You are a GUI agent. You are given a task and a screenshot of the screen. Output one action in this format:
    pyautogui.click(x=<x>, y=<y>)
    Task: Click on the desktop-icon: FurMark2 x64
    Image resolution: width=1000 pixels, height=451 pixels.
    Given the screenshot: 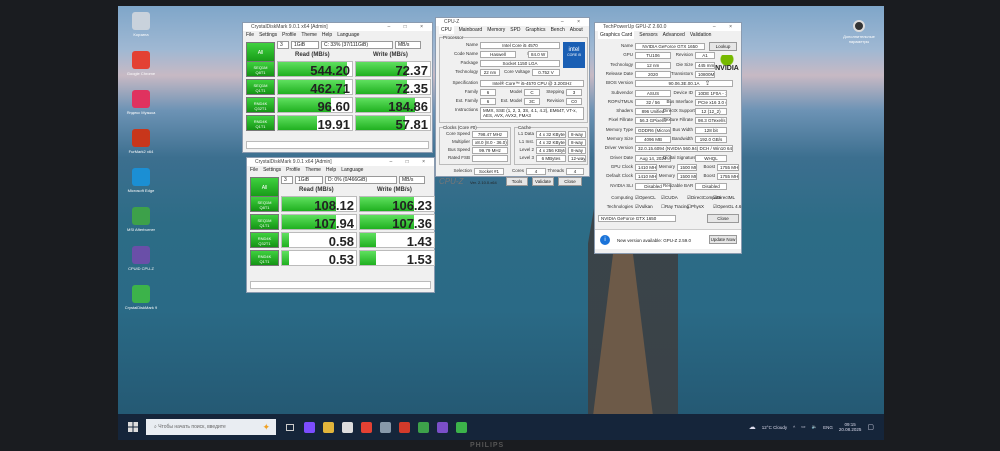 What is the action you would take?
    pyautogui.click(x=141, y=141)
    